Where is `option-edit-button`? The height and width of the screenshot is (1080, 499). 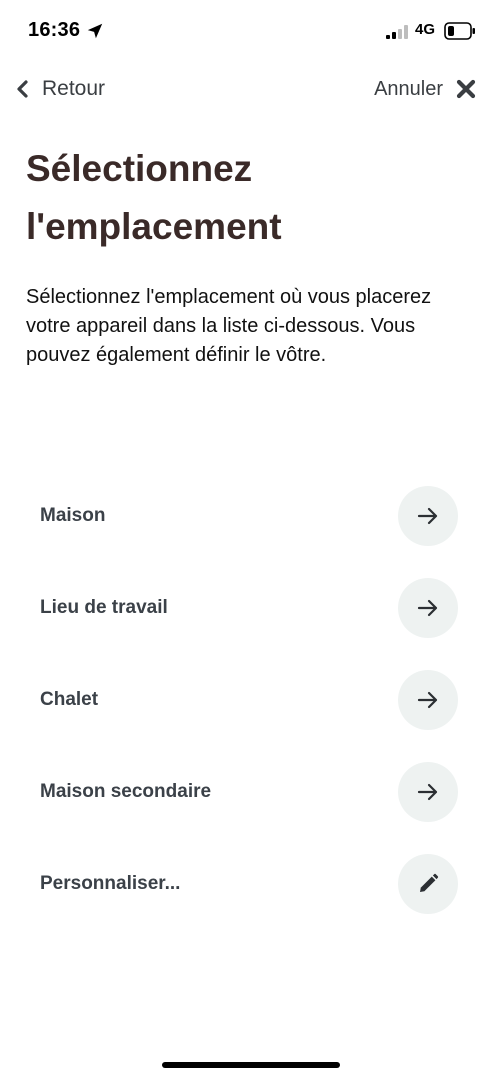 option-edit-button is located at coordinates (428, 884).